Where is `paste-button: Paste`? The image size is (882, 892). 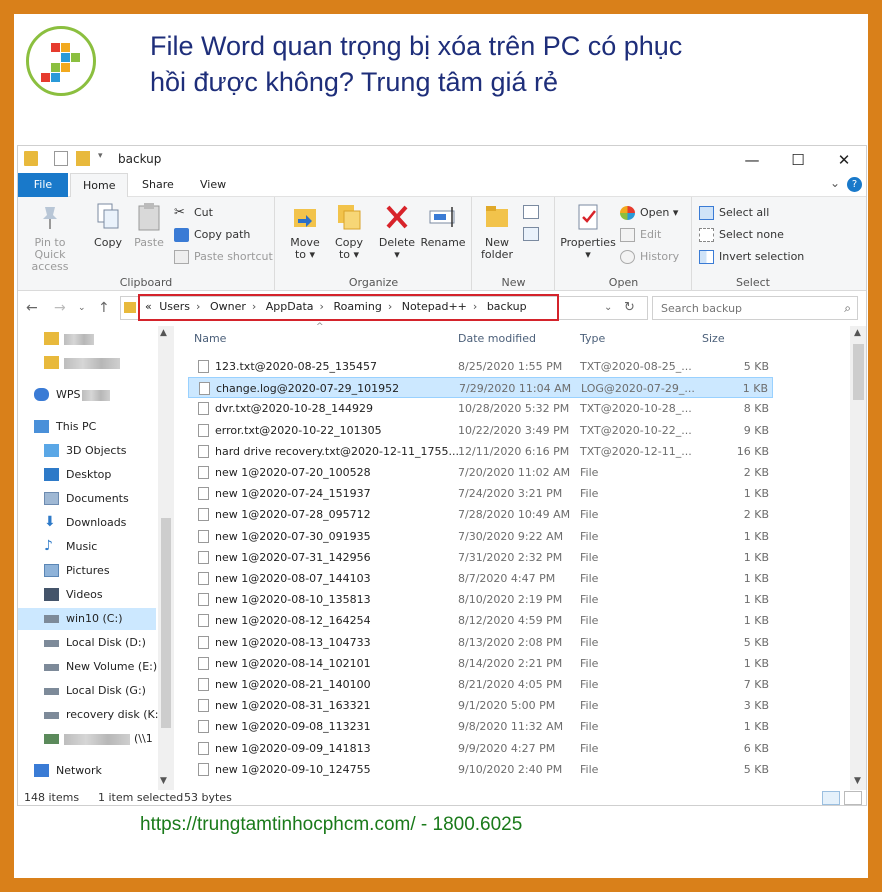
paste-button: Paste is located at coordinates (149, 225).